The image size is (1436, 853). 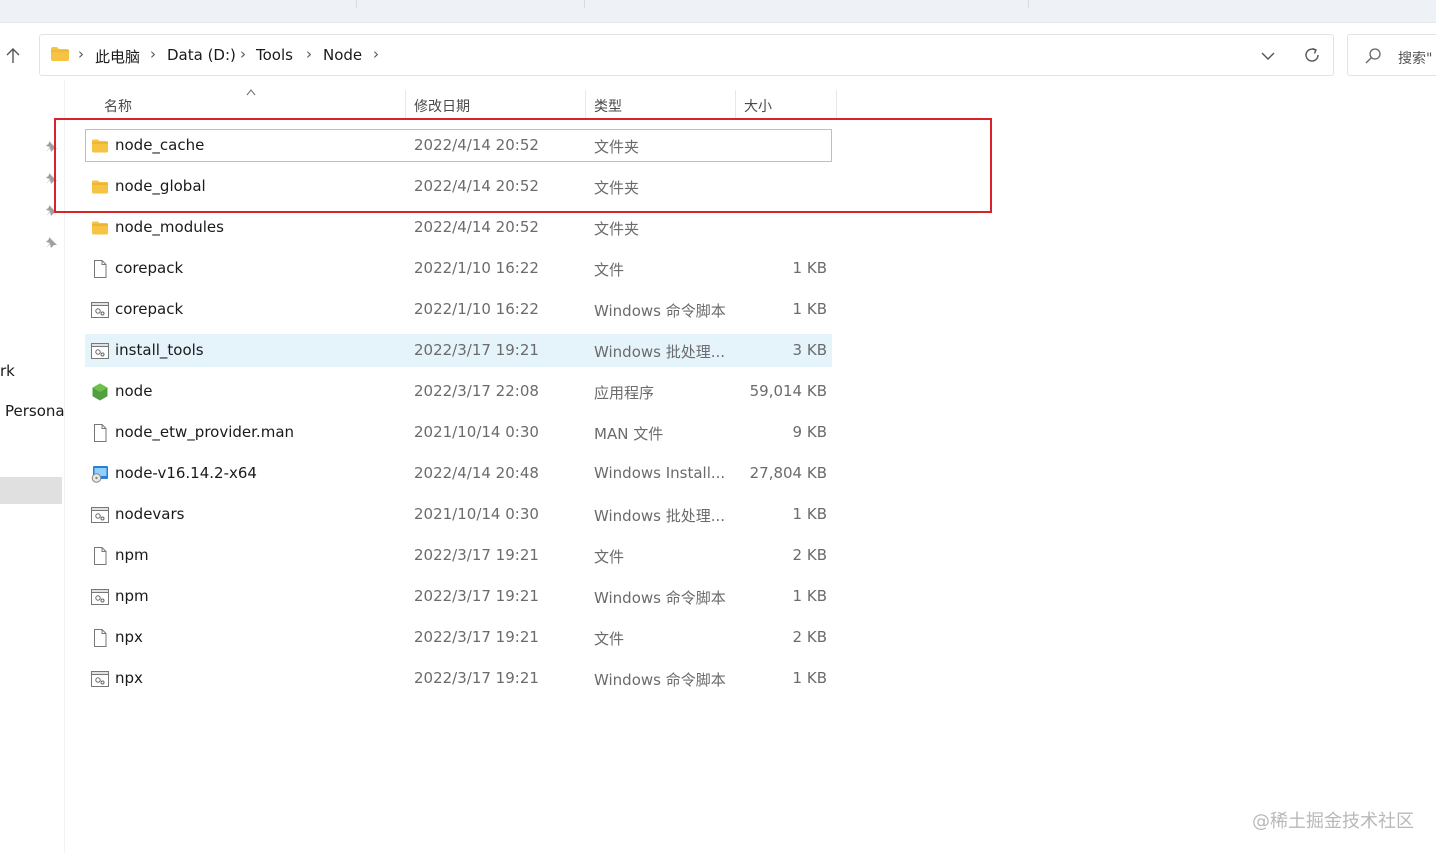 What do you see at coordinates (129, 678) in the screenshot?
I see `file-name: npx` at bounding box center [129, 678].